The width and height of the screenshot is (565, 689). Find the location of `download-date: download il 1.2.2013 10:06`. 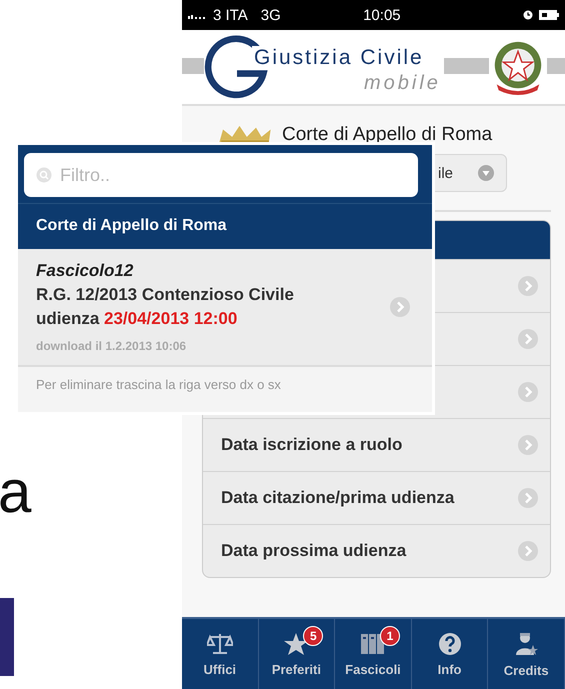

download-date: download il 1.2.2013 10:06 is located at coordinates (112, 346).